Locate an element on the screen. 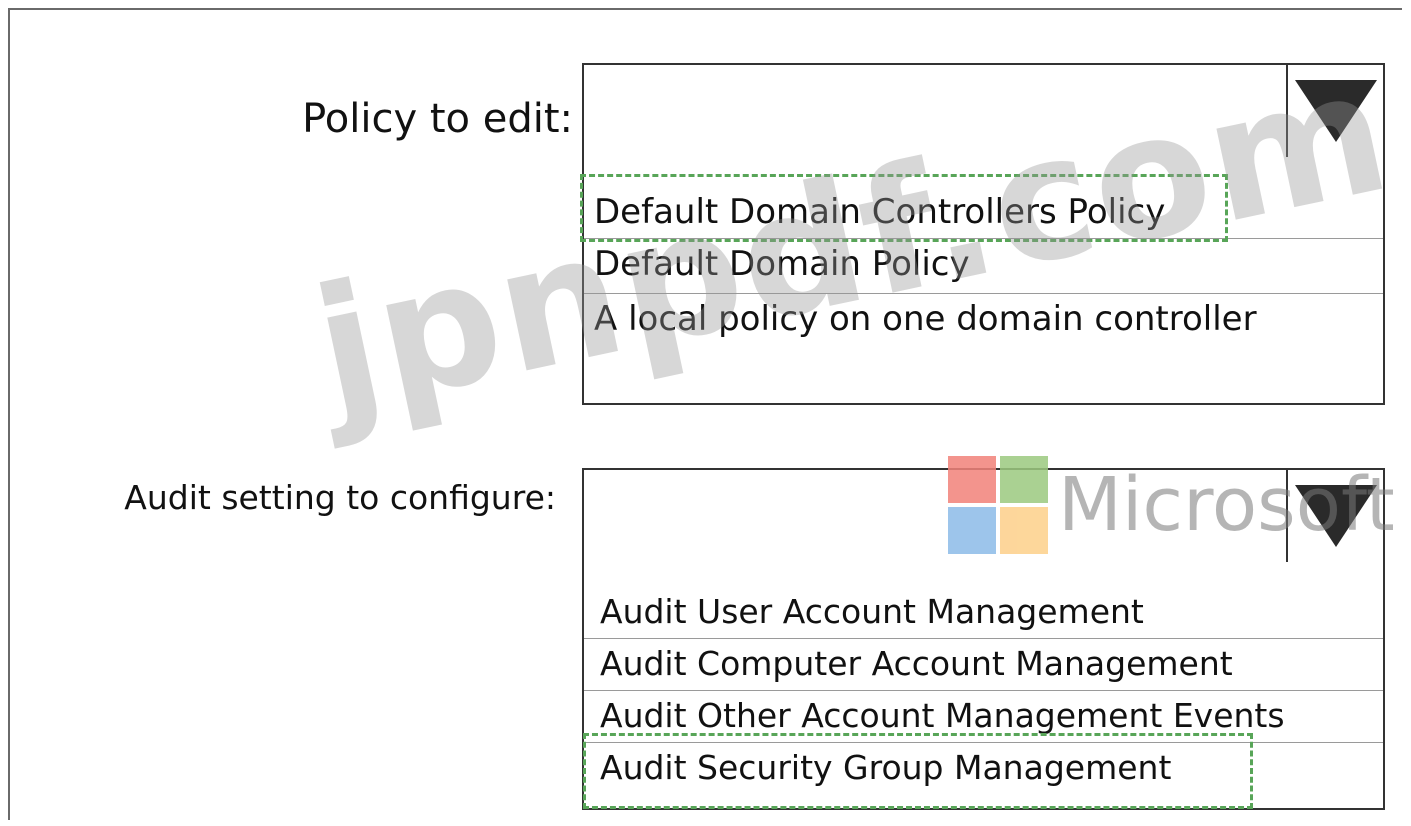 The height and width of the screenshot is (826, 1411). policy-option: A local policy on one domain controller is located at coordinates (983, 320).